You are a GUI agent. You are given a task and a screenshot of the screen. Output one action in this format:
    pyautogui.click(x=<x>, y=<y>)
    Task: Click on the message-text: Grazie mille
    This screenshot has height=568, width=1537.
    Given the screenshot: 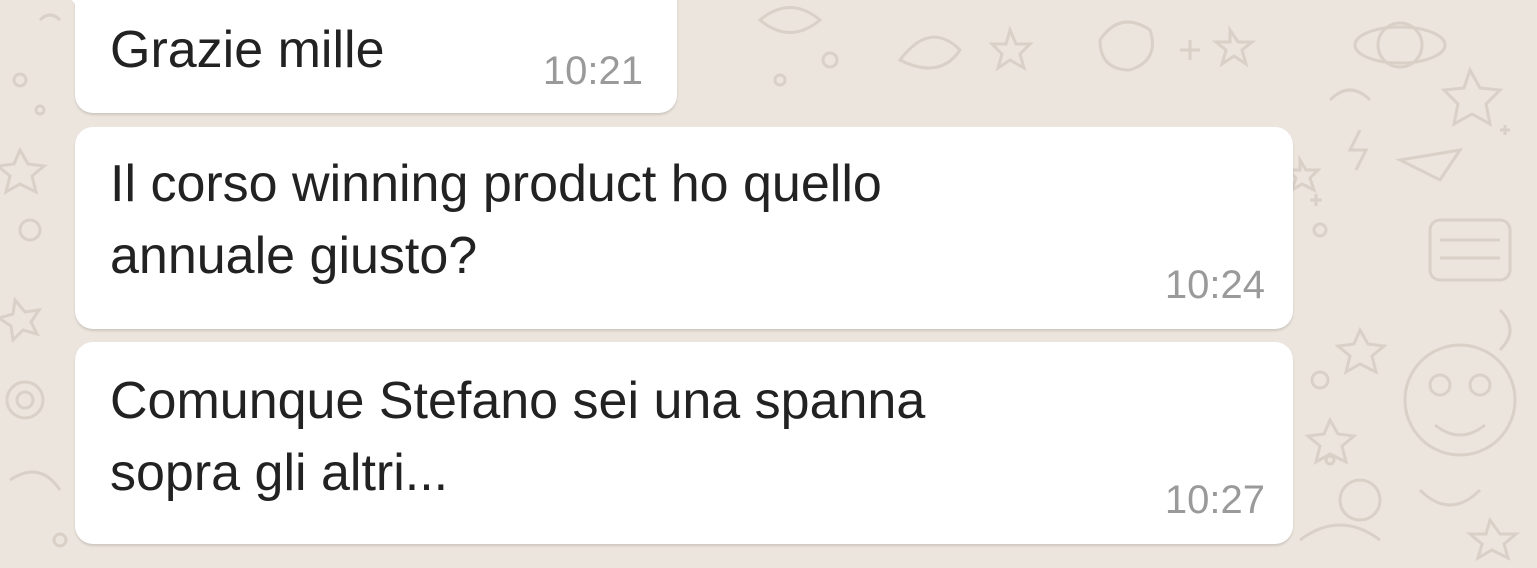 What is the action you would take?
    pyautogui.click(x=247, y=50)
    